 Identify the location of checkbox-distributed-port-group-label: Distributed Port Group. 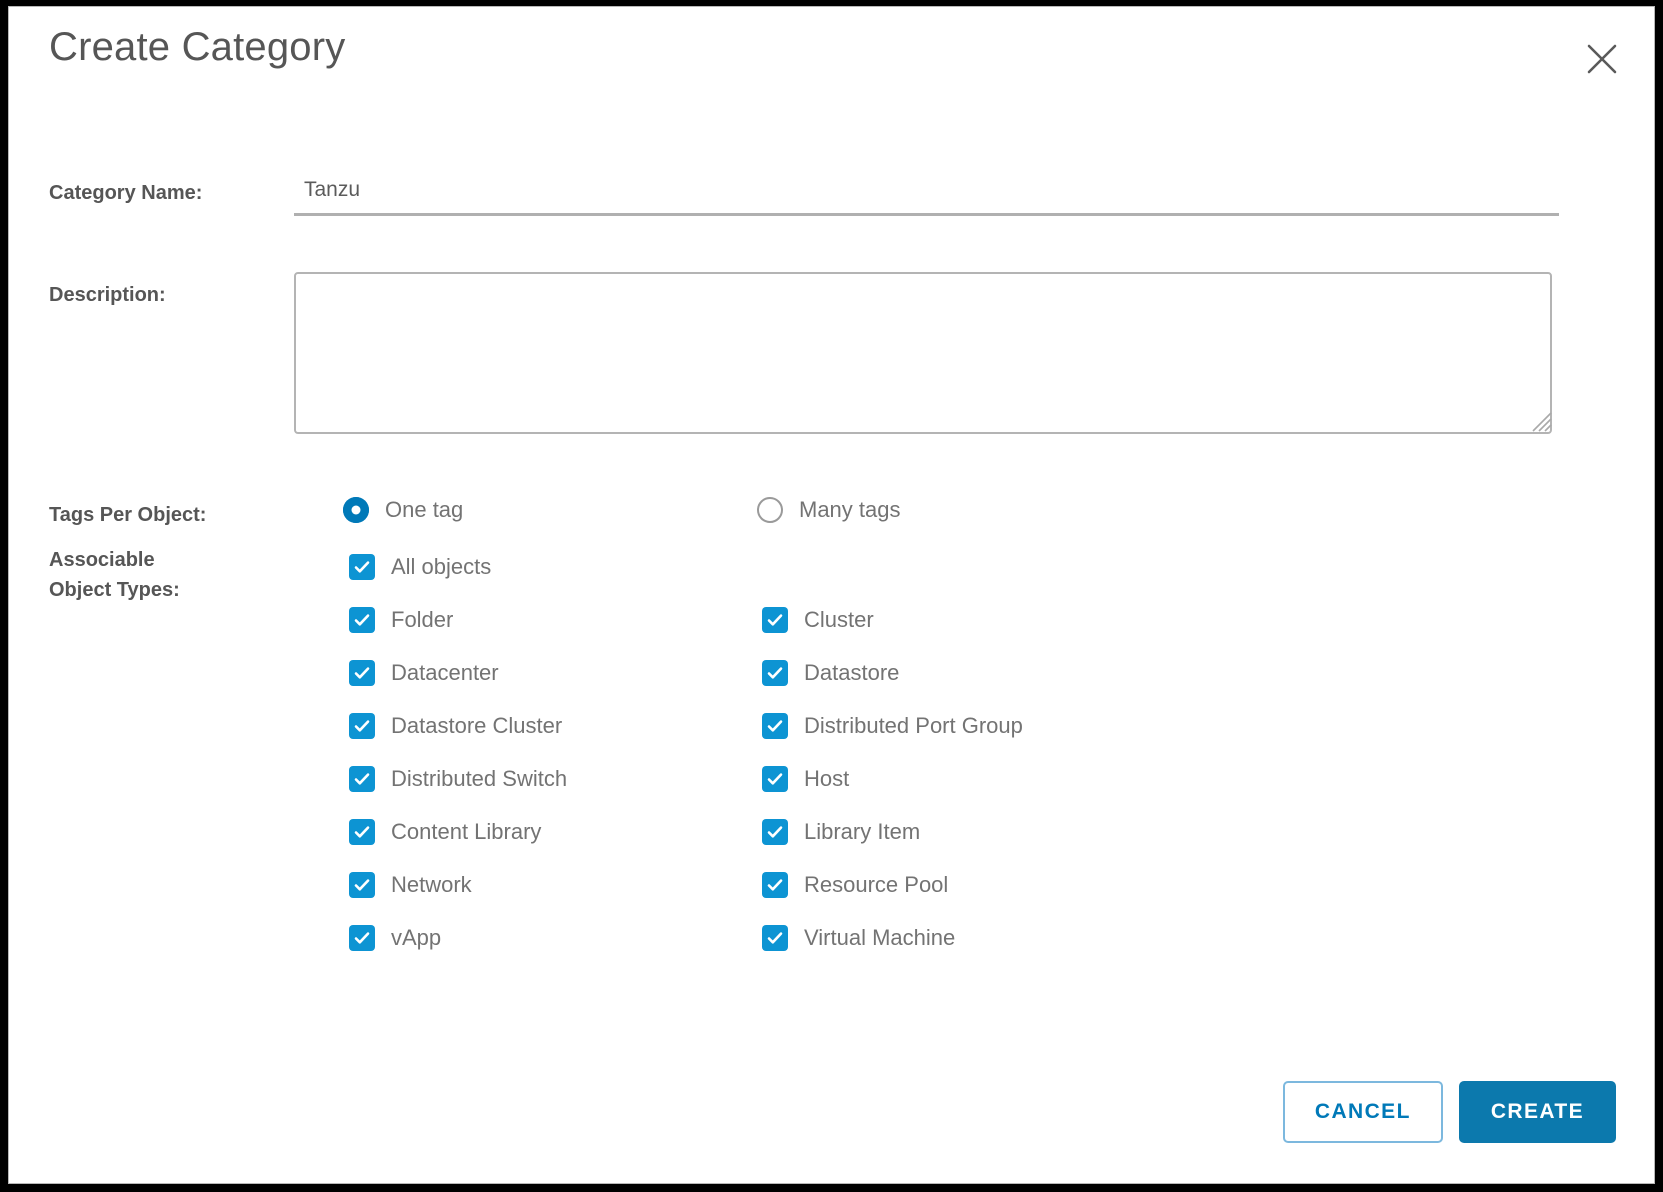
(913, 725).